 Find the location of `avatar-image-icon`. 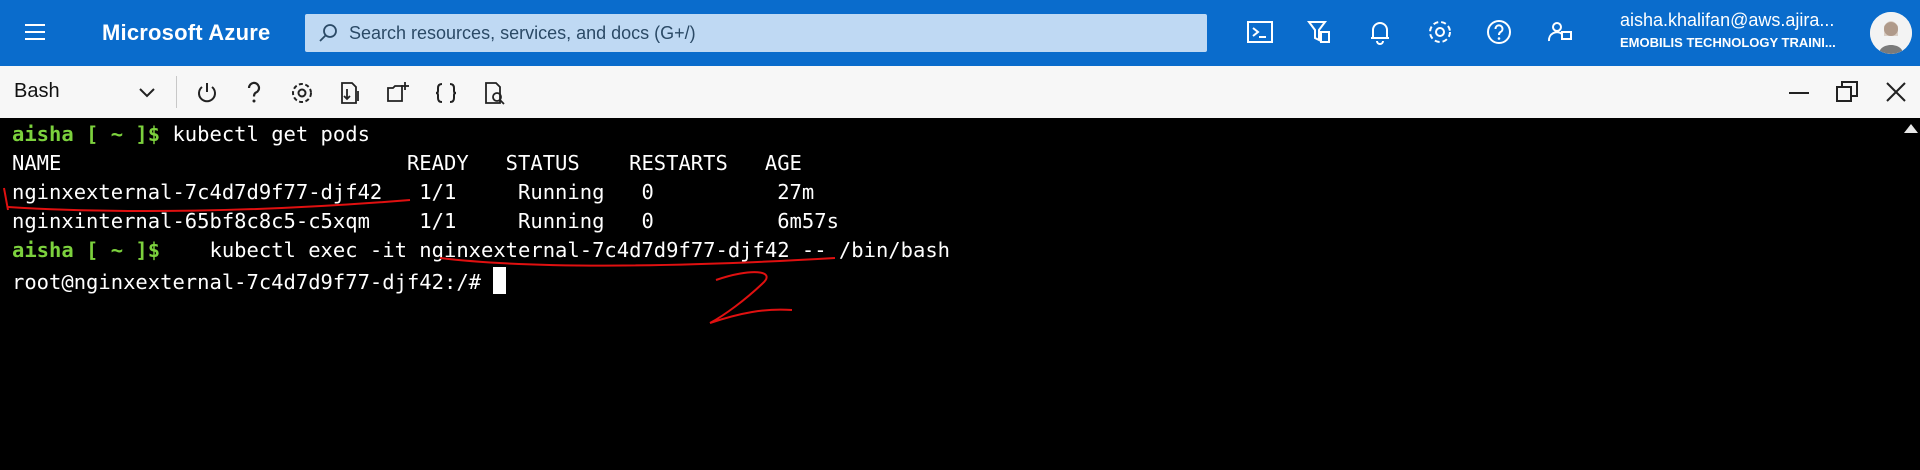

avatar-image-icon is located at coordinates (1891, 33).